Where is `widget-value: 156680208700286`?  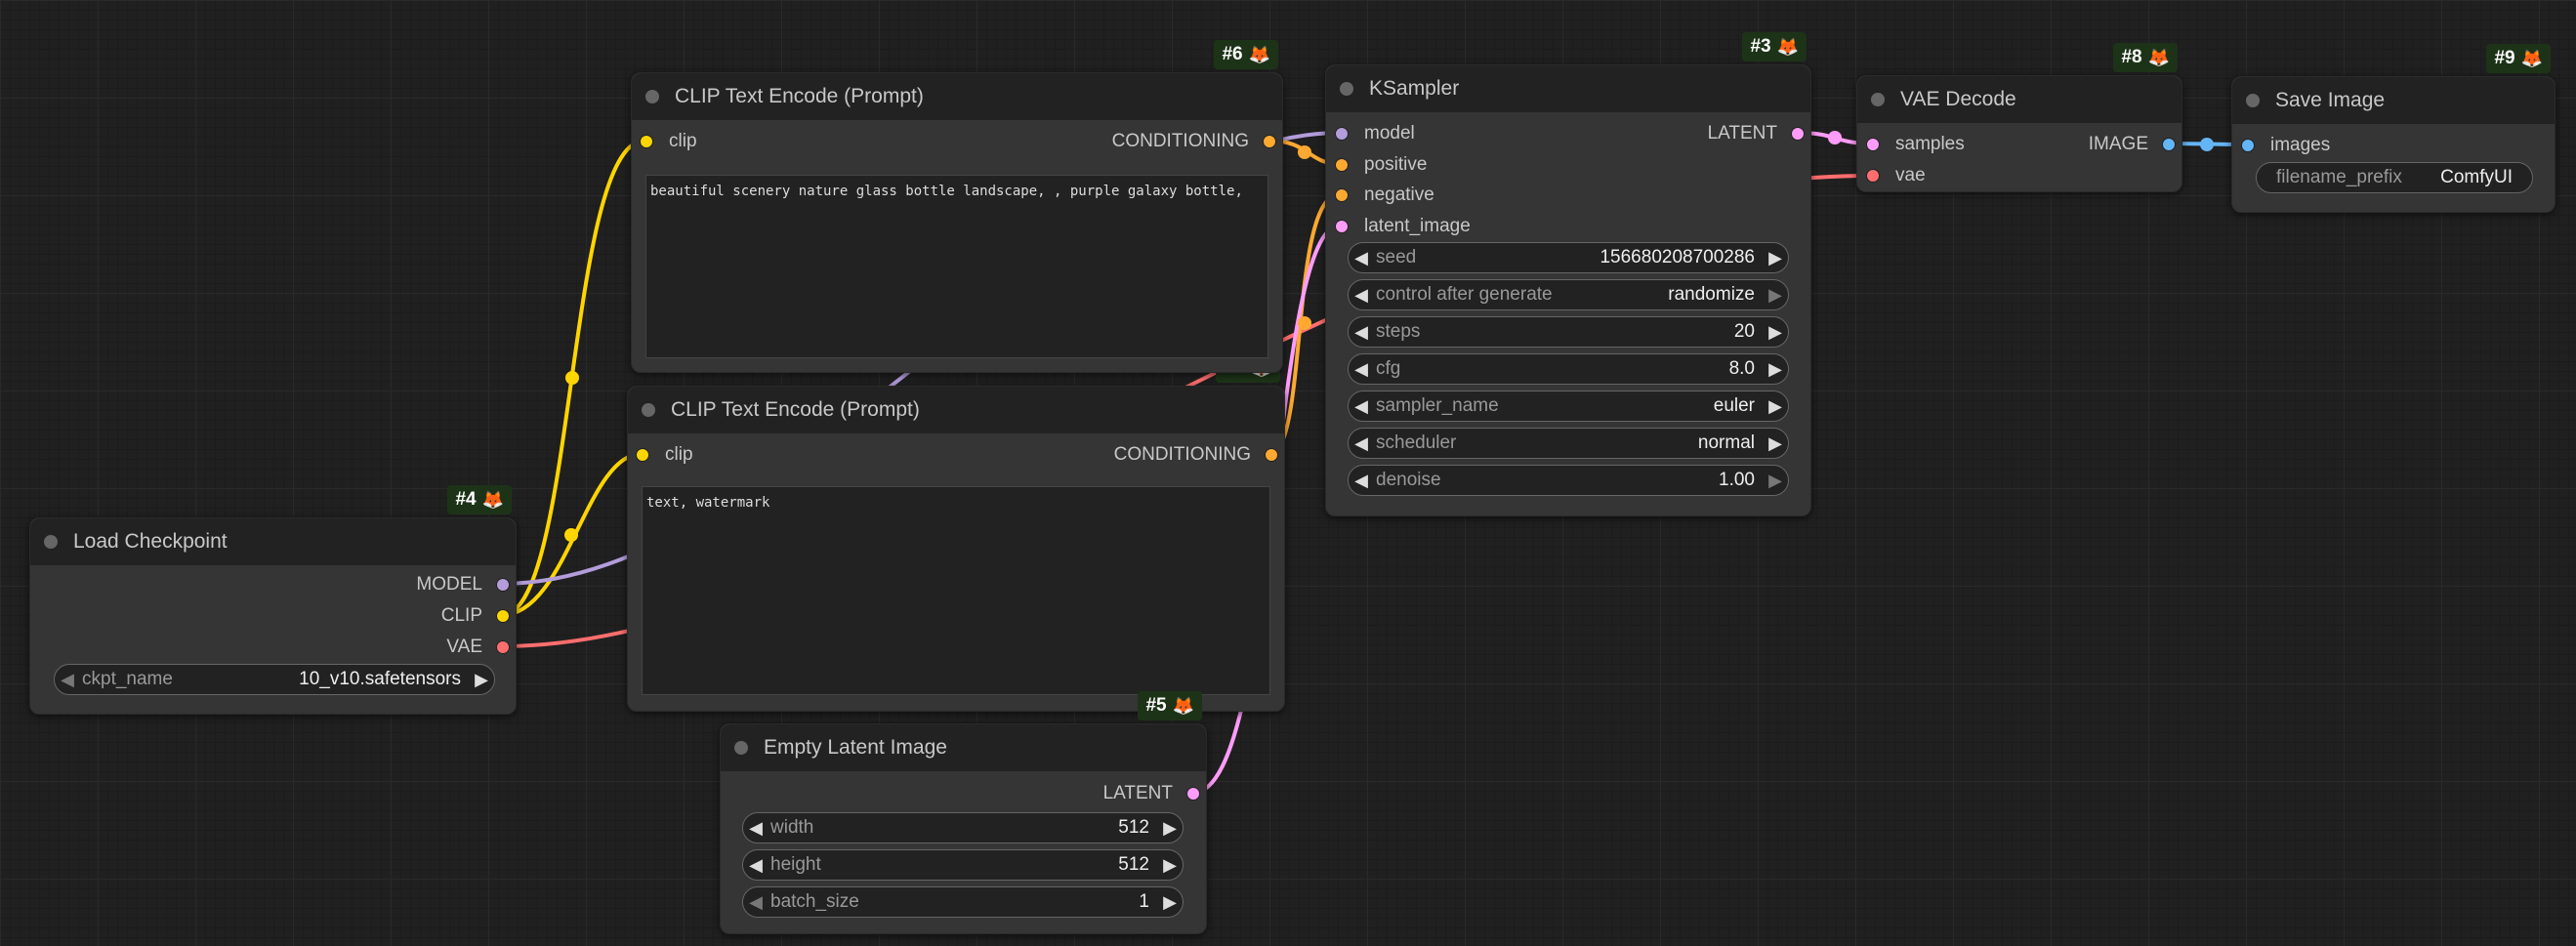 widget-value: 156680208700286 is located at coordinates (1682, 257).